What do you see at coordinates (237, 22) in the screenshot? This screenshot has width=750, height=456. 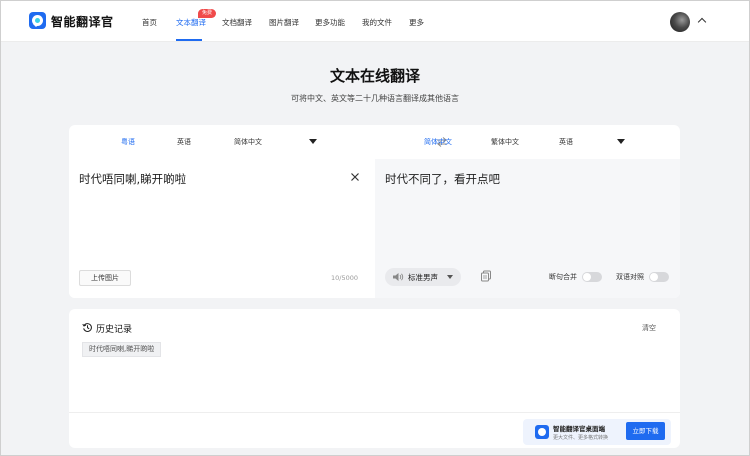 I see `nav-item-doc-translate: 文档翻译` at bounding box center [237, 22].